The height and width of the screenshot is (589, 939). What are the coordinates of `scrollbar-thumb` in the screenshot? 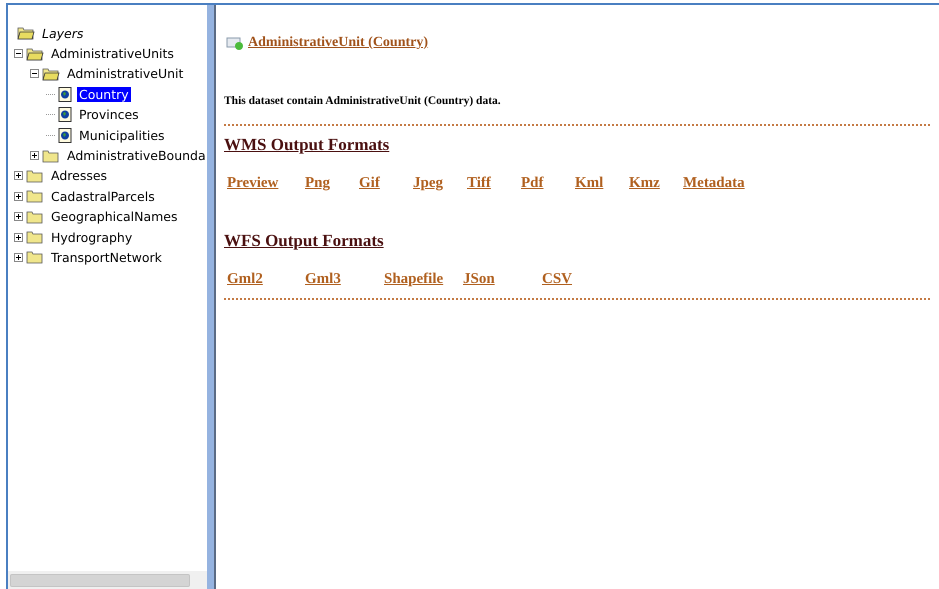 It's located at (100, 580).